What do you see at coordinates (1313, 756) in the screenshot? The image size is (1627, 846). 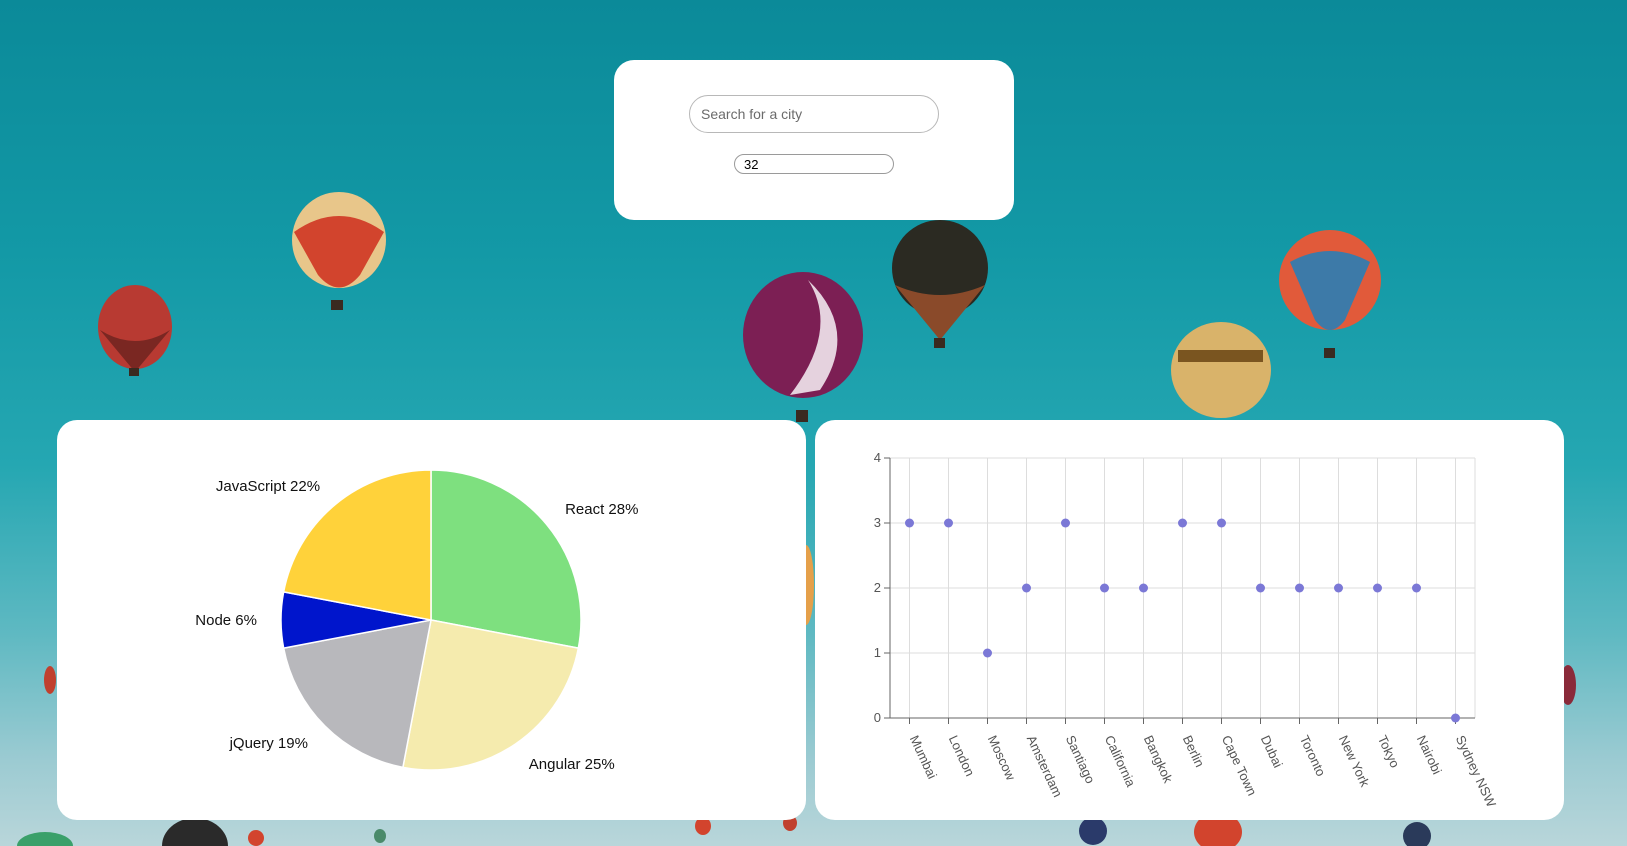 I see `x-tick-label: Toronto` at bounding box center [1313, 756].